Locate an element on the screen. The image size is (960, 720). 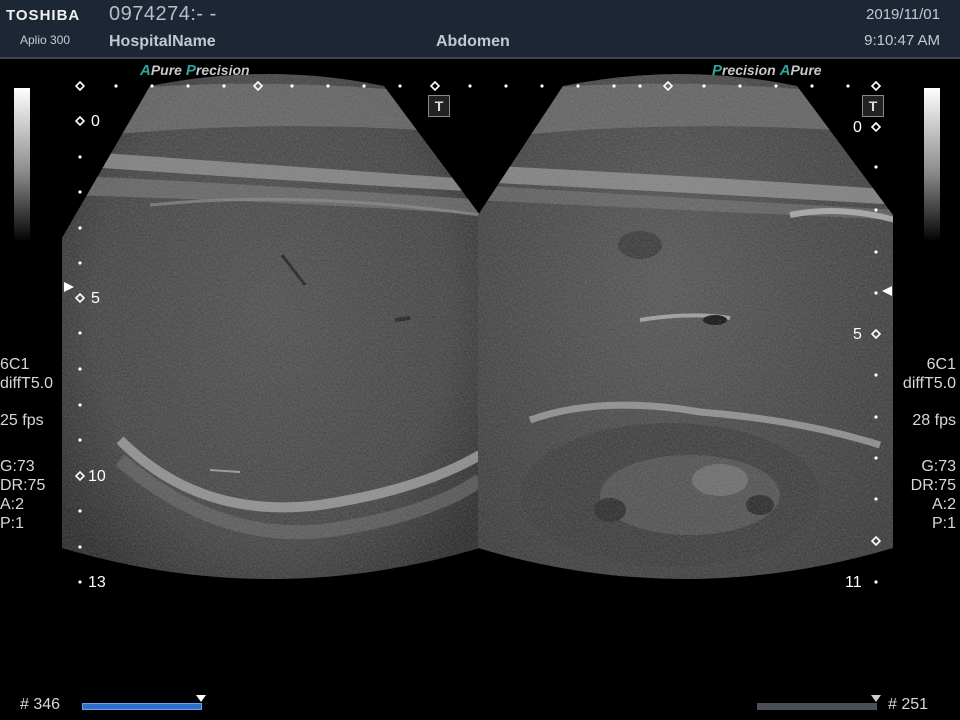
right-cine-marker-icon is located at coordinates (876, 698).